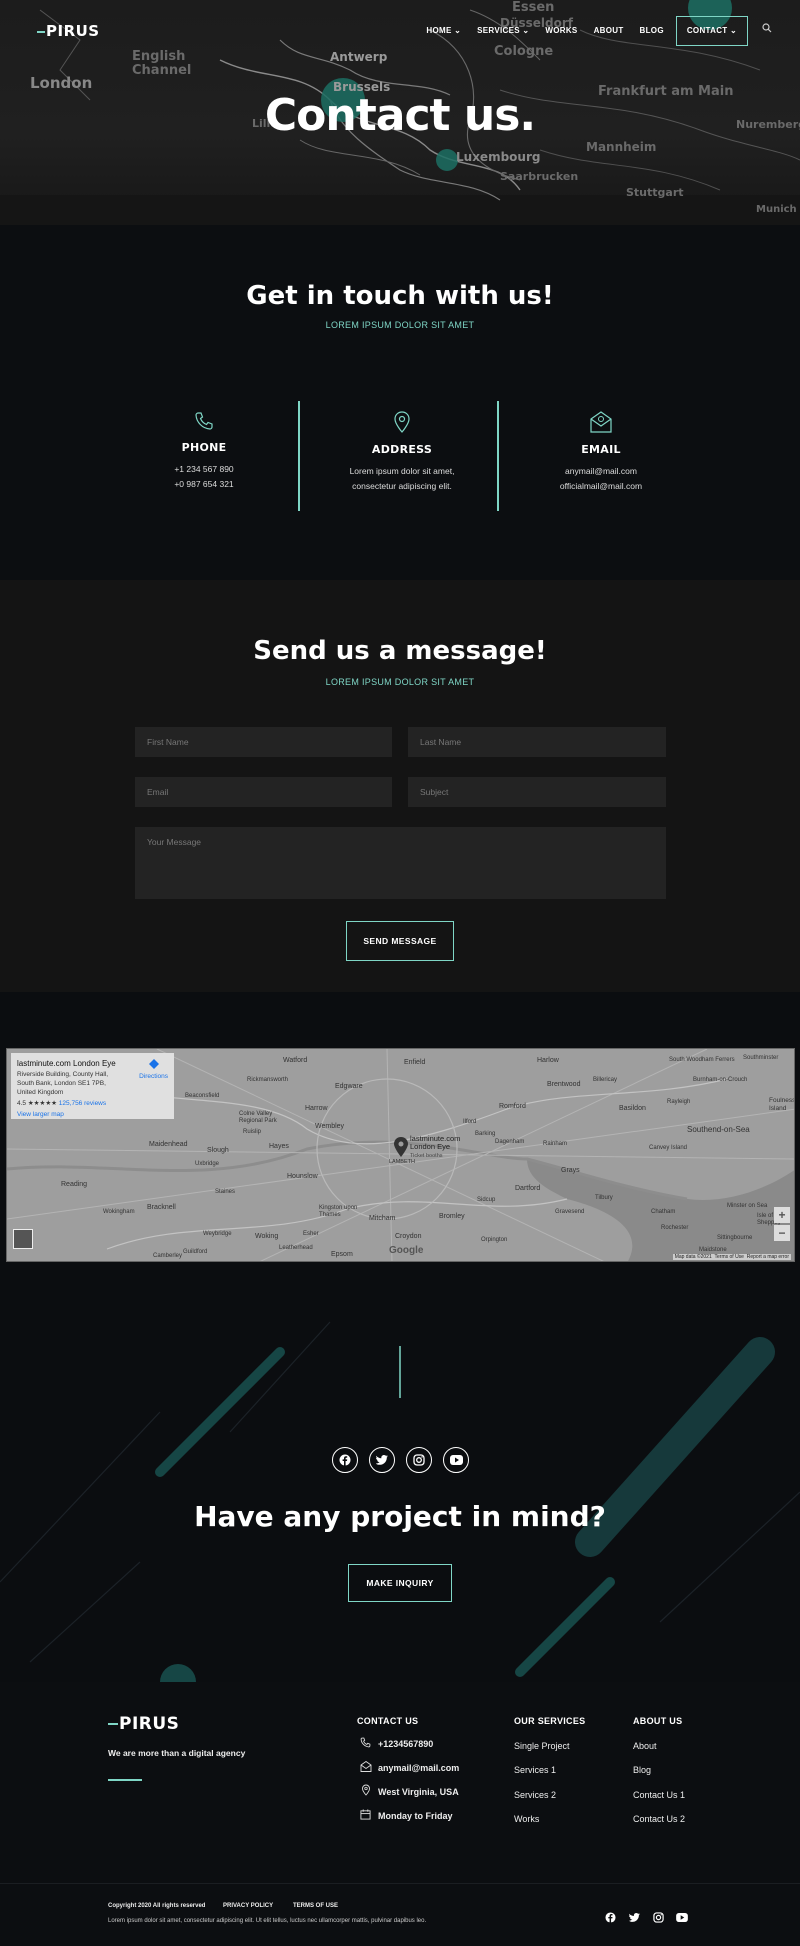  Describe the element at coordinates (658, 1721) in the screenshot. I see `footer-about-heading: ABOUT US` at that location.